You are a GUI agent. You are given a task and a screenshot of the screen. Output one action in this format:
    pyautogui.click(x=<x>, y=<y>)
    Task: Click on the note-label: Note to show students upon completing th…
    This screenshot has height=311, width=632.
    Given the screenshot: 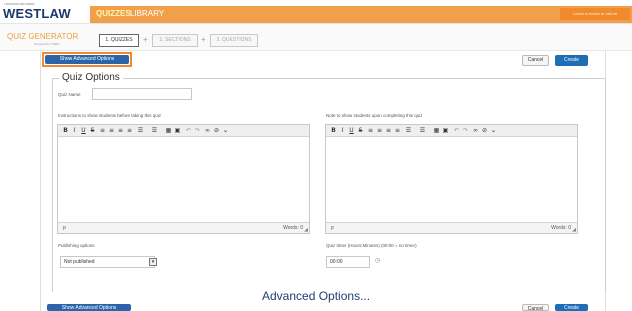 What is the action you would take?
    pyautogui.click(x=374, y=115)
    